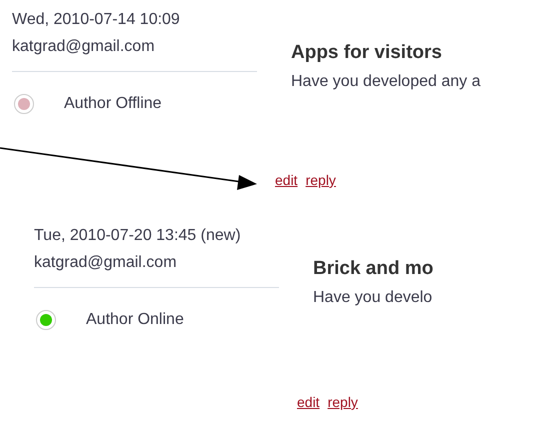 The image size is (545, 428). Describe the element at coordinates (96, 20) in the screenshot. I see `comment-date: Wed, 2010-07-14 10:09` at that location.